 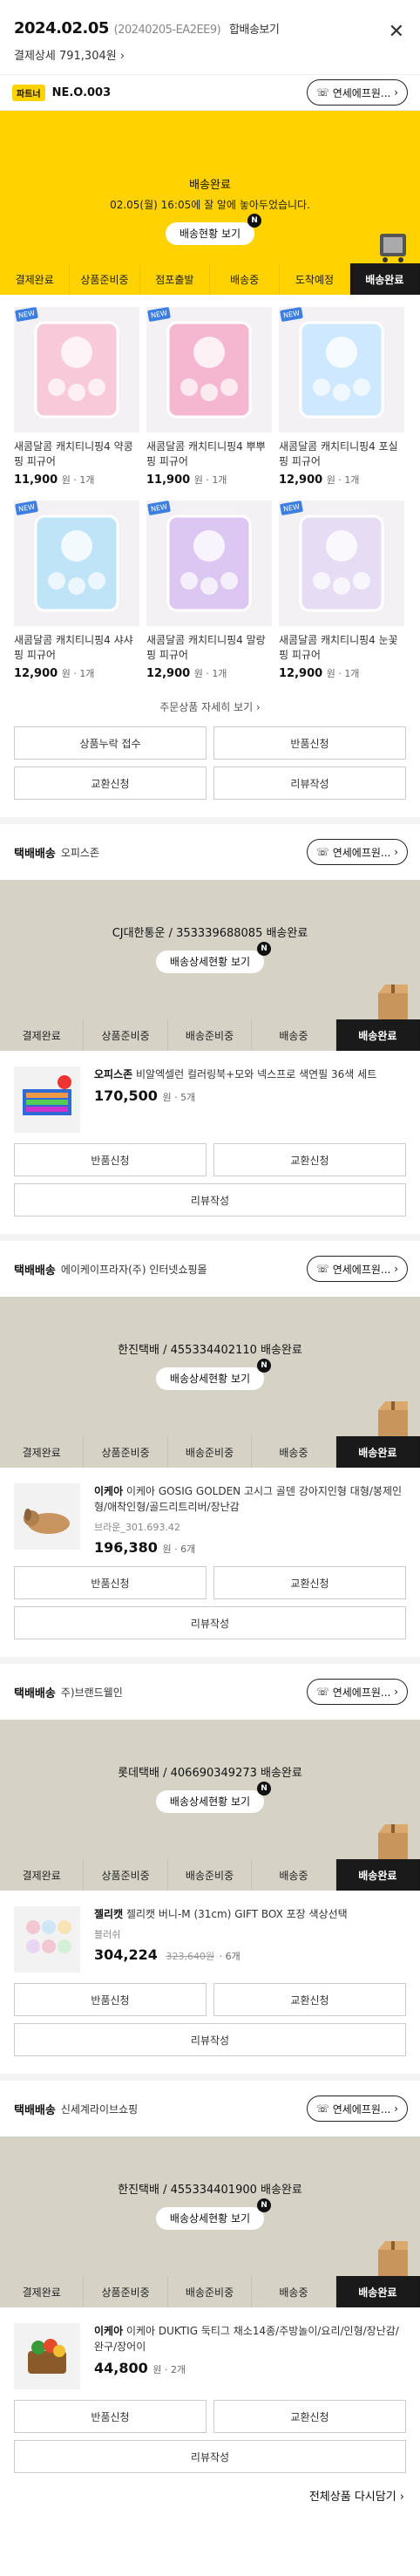 I want to click on product-name: 새콤달콤 캐치티니핑4 샤샤 핑 피규어, so click(x=73, y=647).